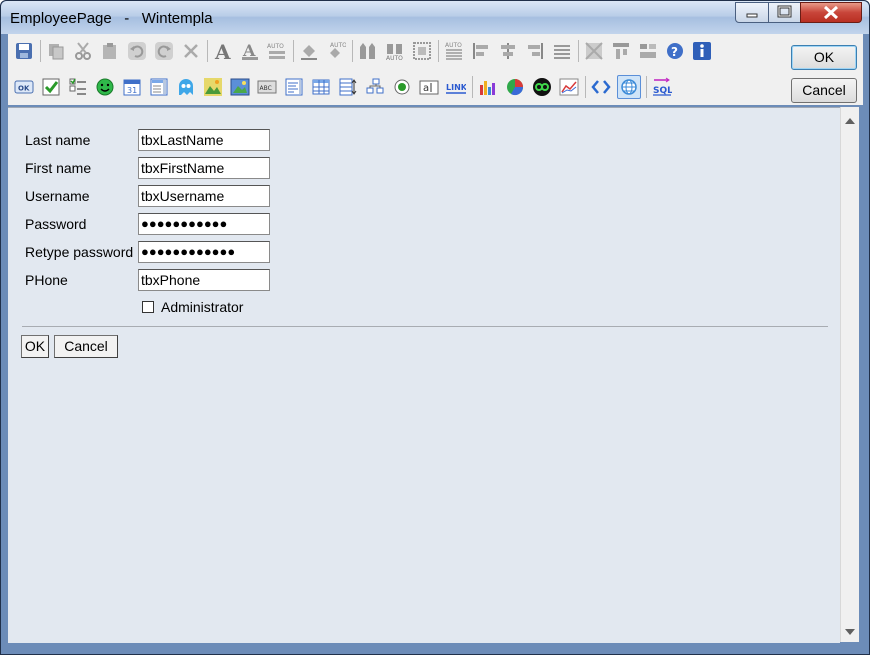 Image resolution: width=870 pixels, height=655 pixels. What do you see at coordinates (204, 140) in the screenshot?
I see `last-name-field: tbxLastName` at bounding box center [204, 140].